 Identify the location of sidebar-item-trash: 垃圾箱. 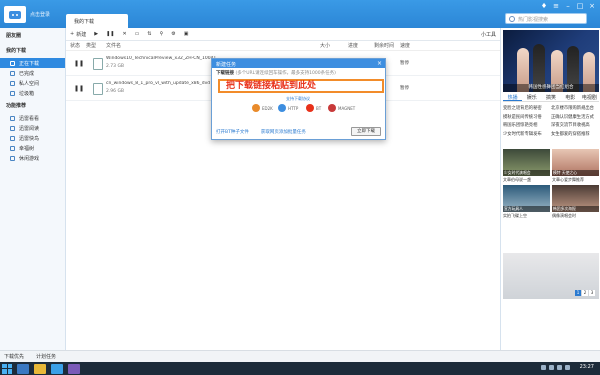
(32, 93).